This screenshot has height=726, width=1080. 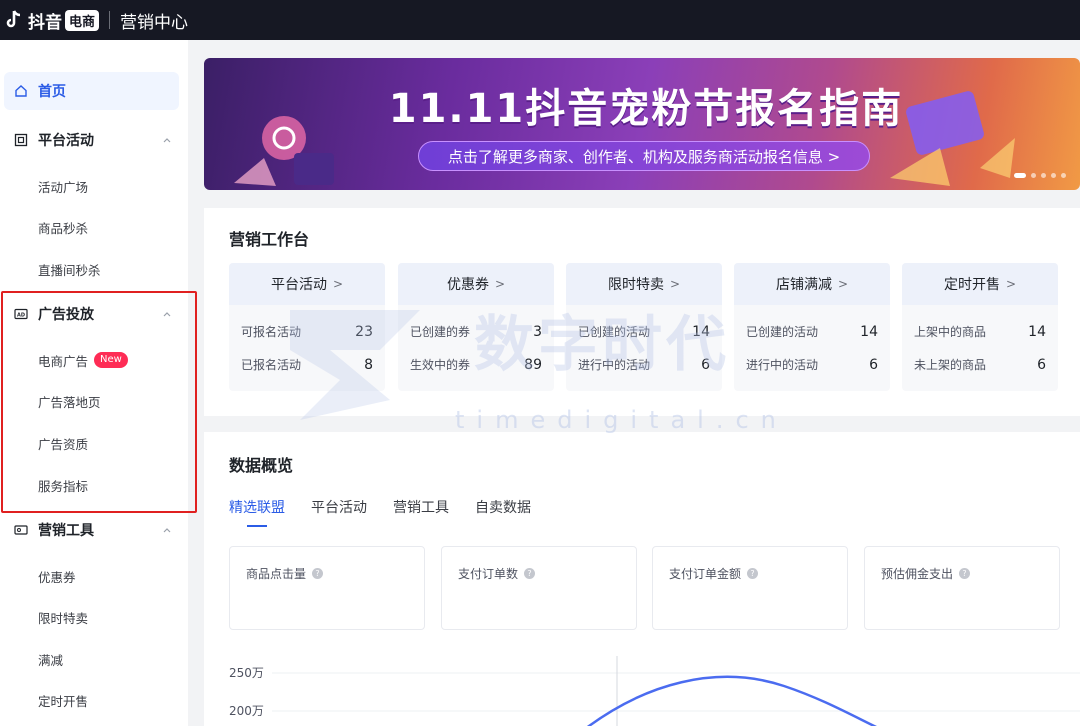 I want to click on workbench-tile-coupons: 优惠券 > 已创建的券 3 生效中的券 89, so click(x=476, y=327).